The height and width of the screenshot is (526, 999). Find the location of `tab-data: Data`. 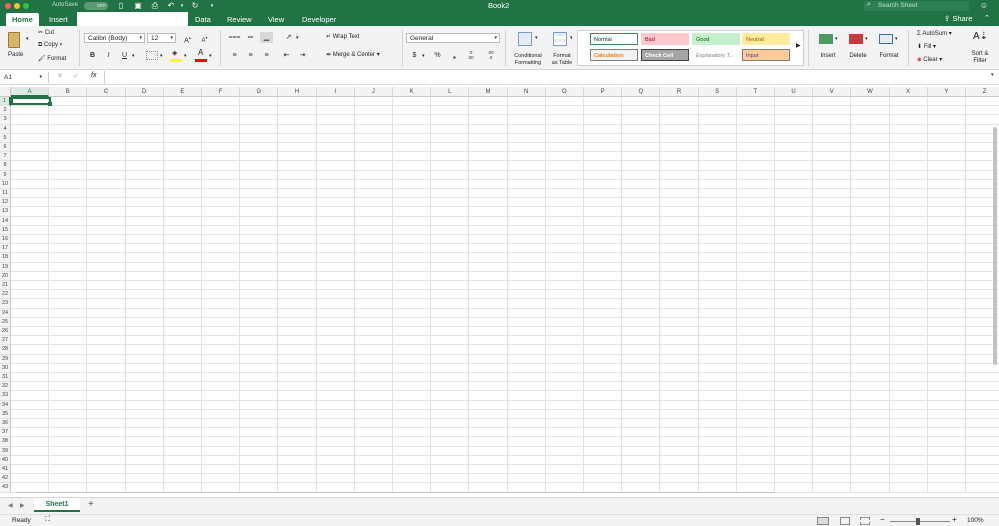

tab-data: Data is located at coordinates (203, 19).